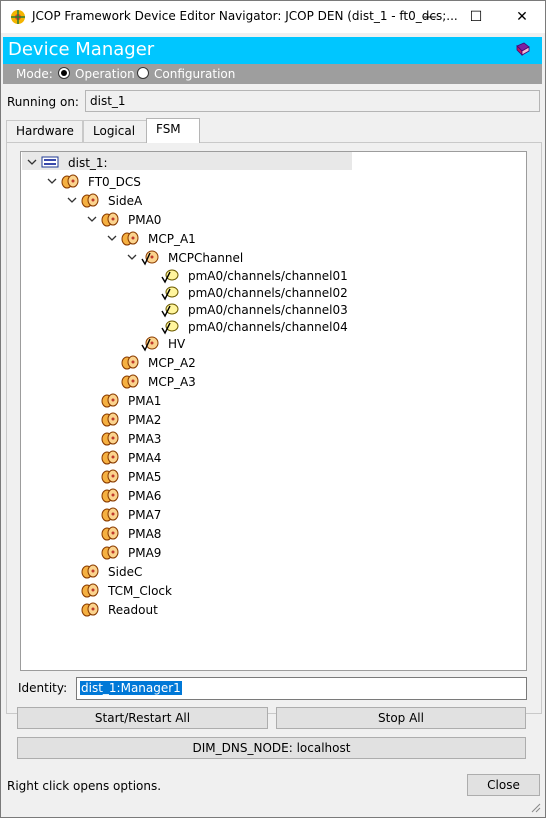  Describe the element at coordinates (523, 50) in the screenshot. I see `help-book-icon` at that location.